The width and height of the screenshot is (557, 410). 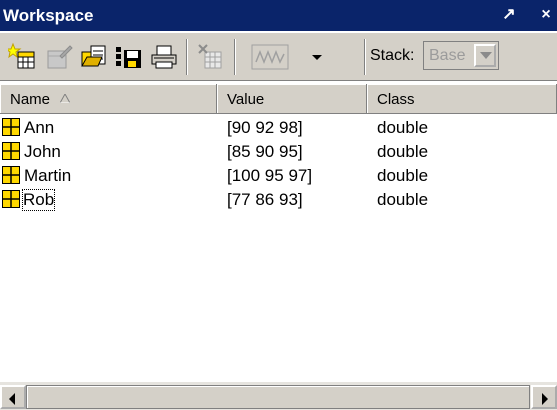 What do you see at coordinates (396, 99) in the screenshot?
I see `column-class-label: Class` at bounding box center [396, 99].